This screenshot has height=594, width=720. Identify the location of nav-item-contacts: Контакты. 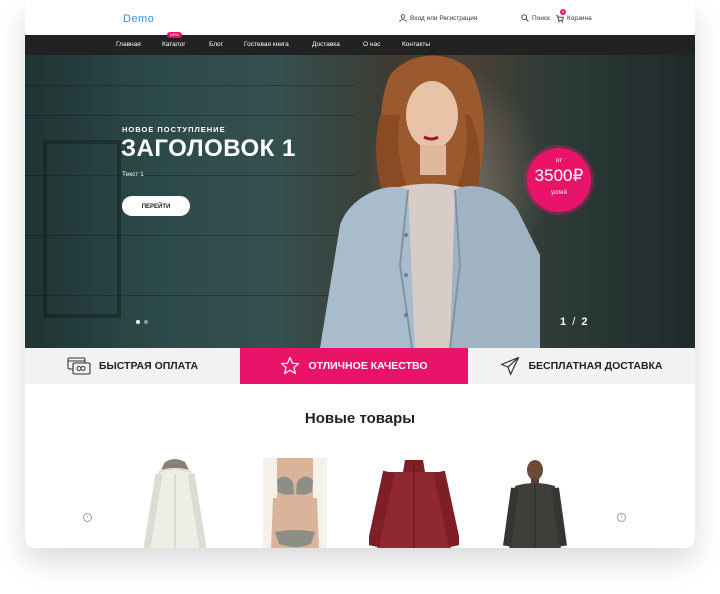
(416, 44).